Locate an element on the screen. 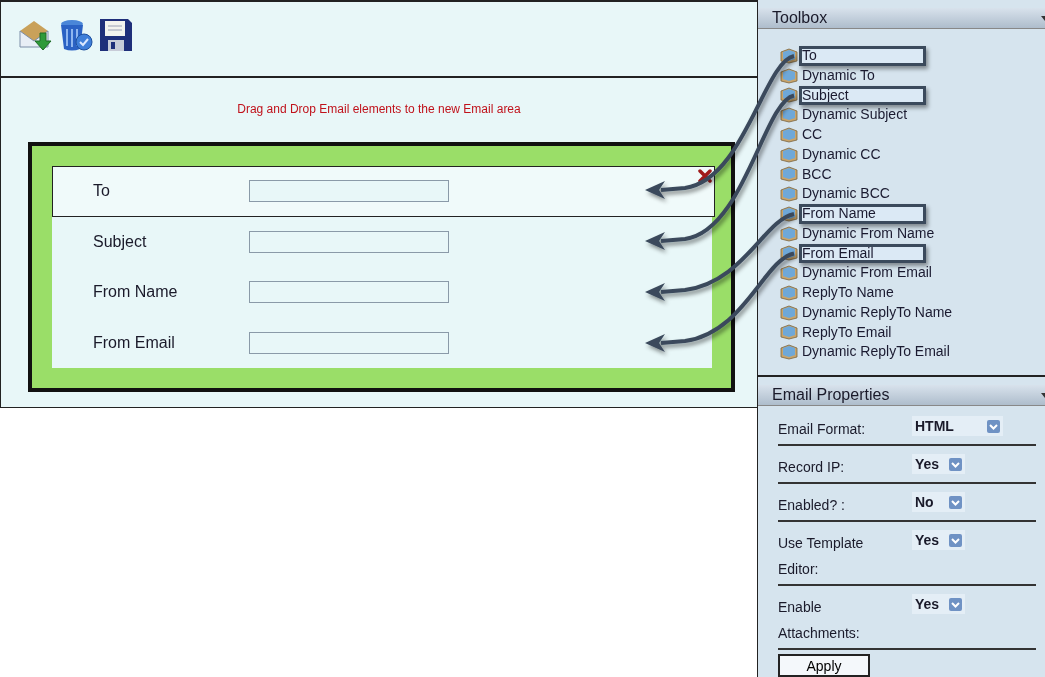  property-label: Use Template Editor: is located at coordinates (821, 556).